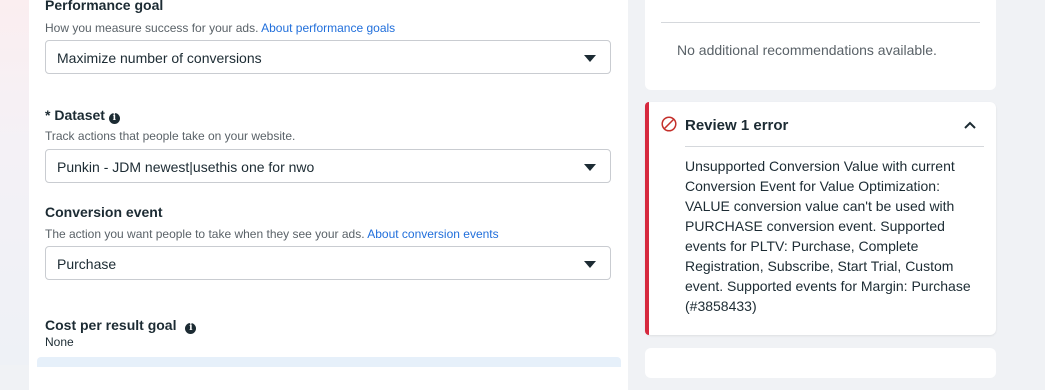 The height and width of the screenshot is (390, 1045). I want to click on error-accent-bar, so click(647, 218).